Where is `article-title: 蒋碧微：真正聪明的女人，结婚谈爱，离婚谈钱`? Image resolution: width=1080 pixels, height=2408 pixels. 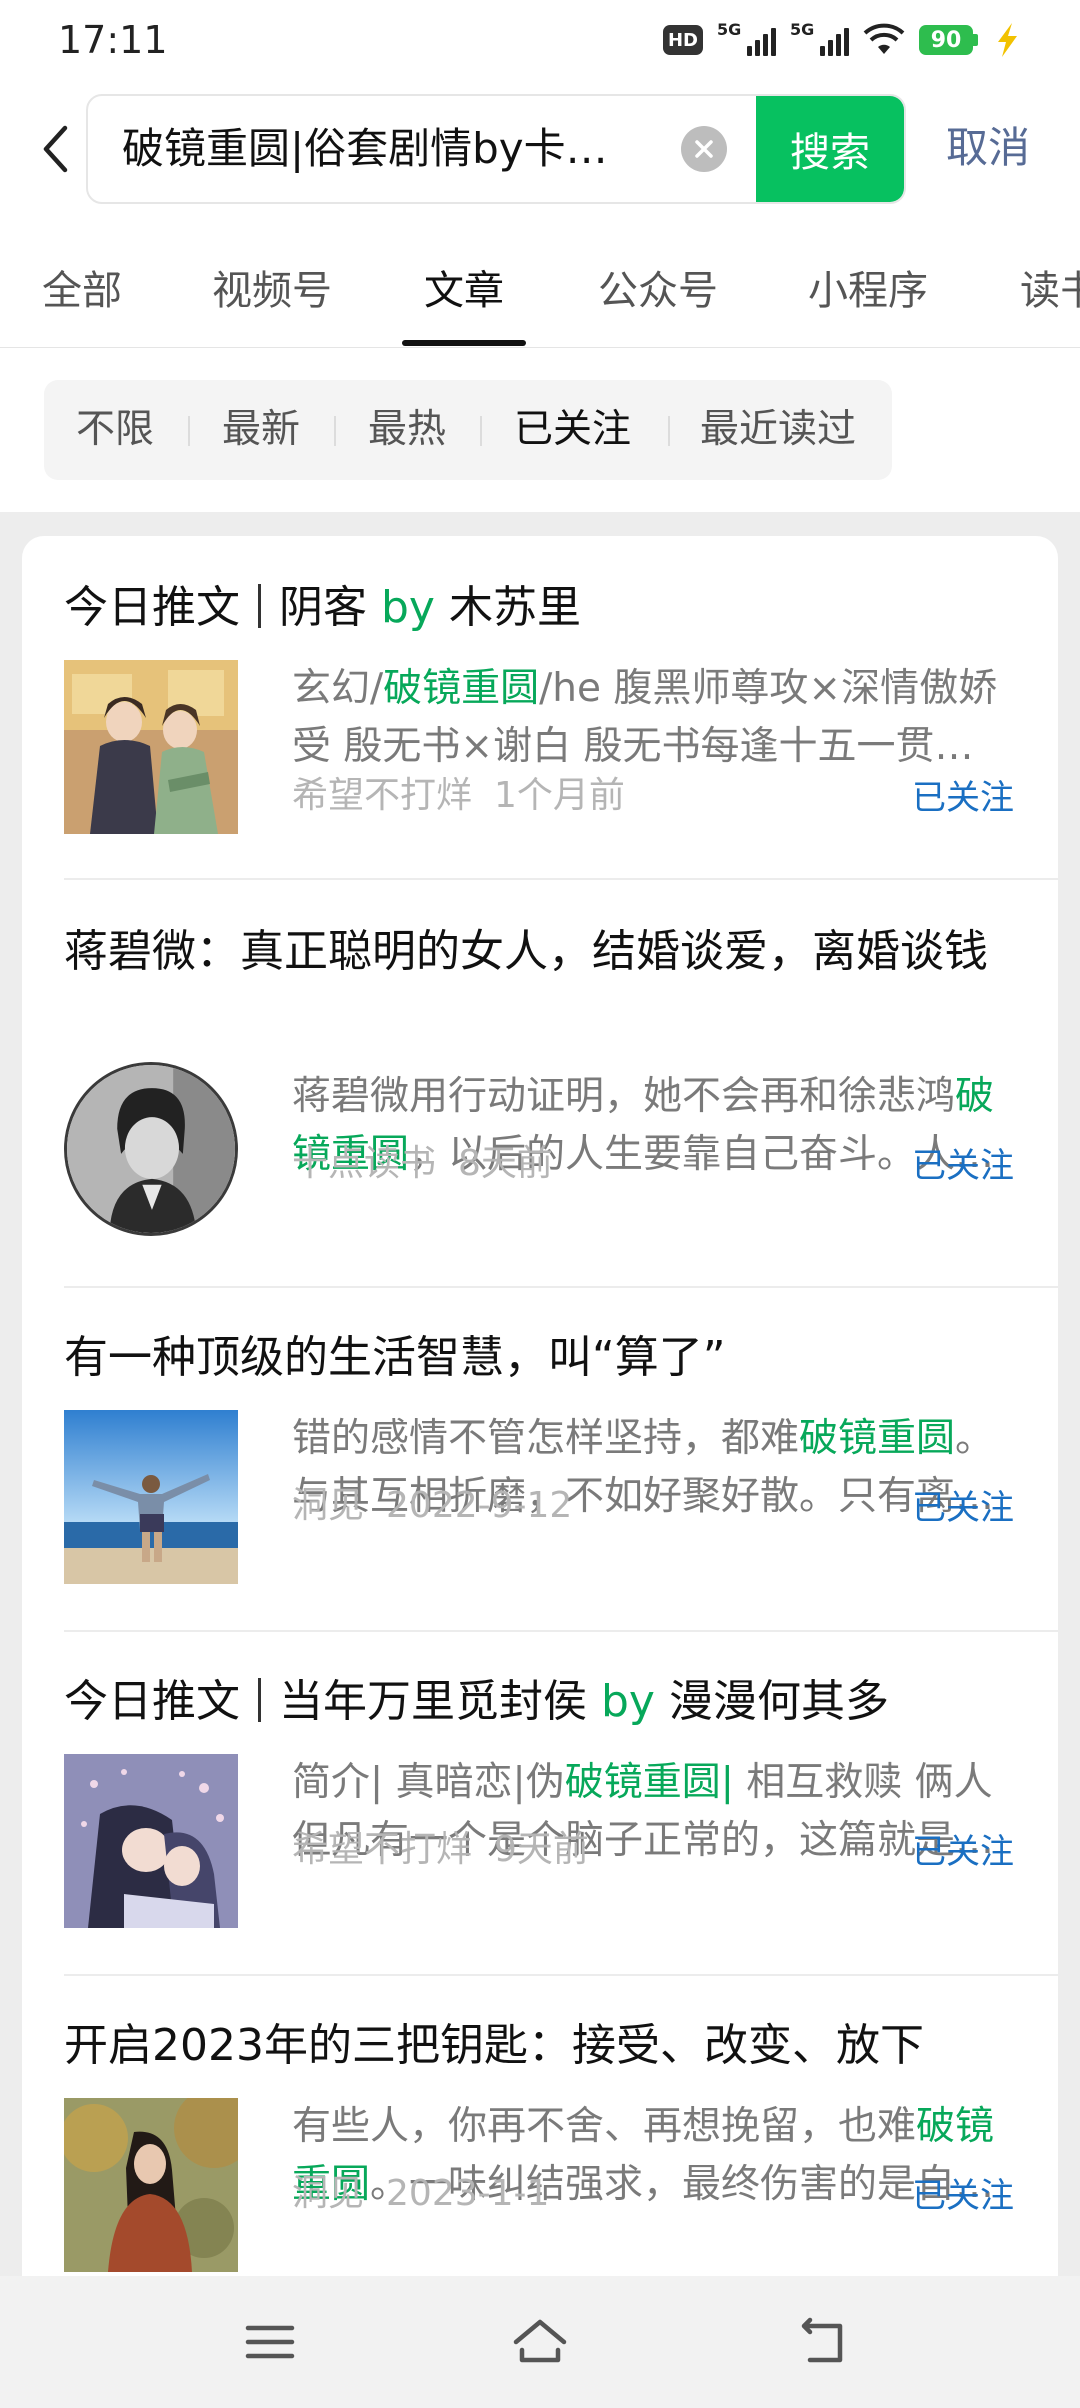 article-title: 蒋碧微：真正聪明的女人，结婚谈爱，离婚谈钱 is located at coordinates (534, 952).